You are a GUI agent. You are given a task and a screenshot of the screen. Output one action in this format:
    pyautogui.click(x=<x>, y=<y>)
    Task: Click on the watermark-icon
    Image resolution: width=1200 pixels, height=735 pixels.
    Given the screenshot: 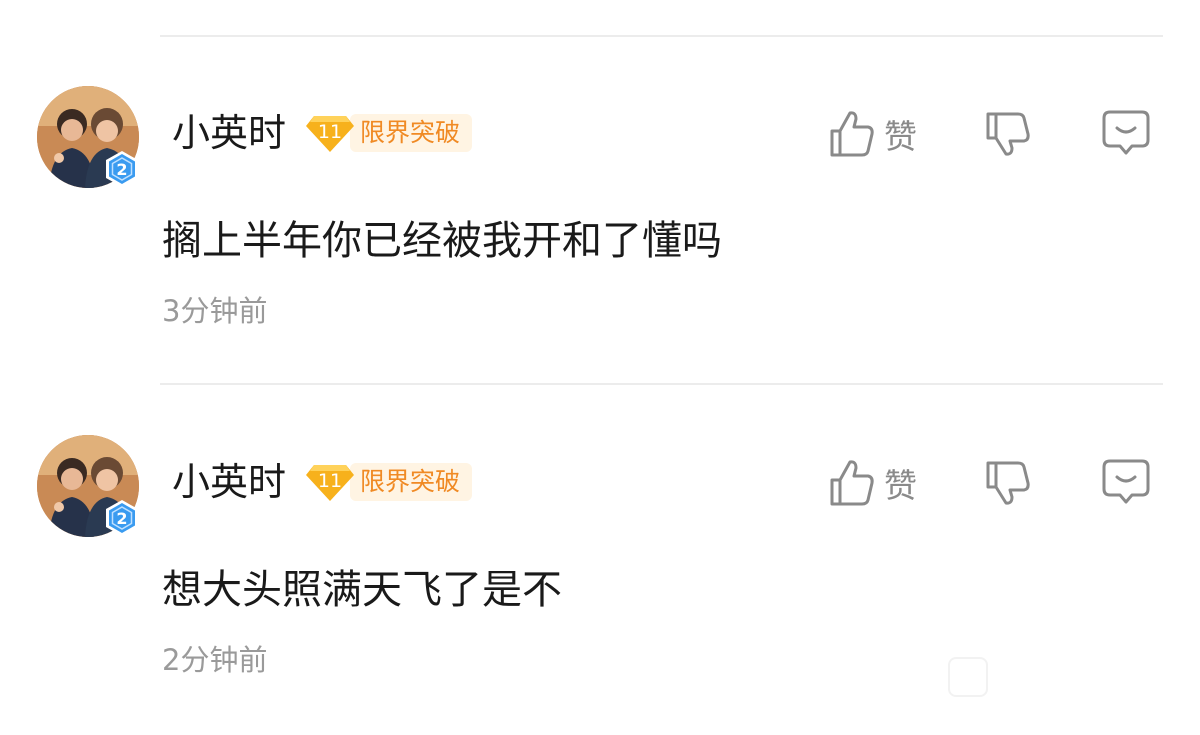 What is the action you would take?
    pyautogui.click(x=968, y=677)
    